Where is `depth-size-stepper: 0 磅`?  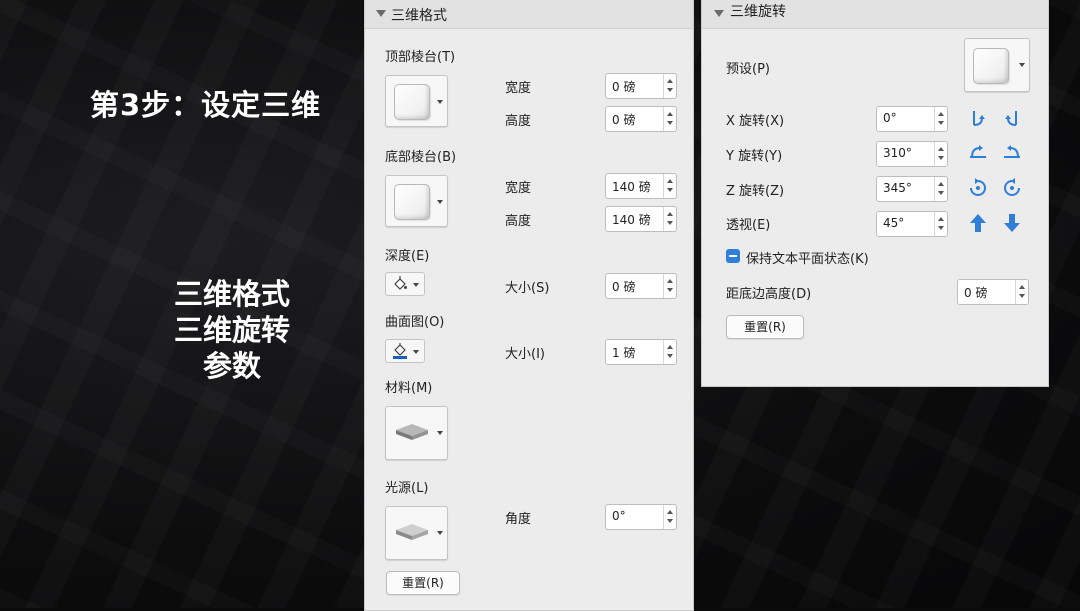 depth-size-stepper: 0 磅 is located at coordinates (641, 286).